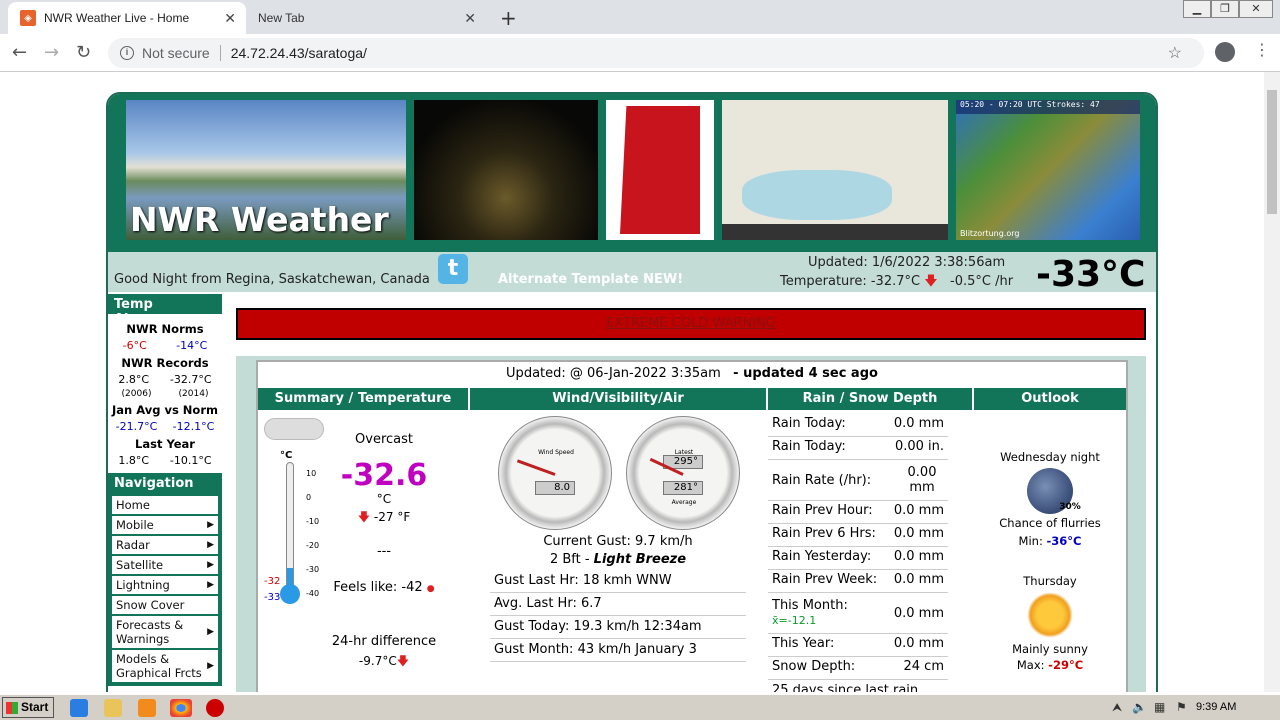 This screenshot has width=1280, height=720. Describe the element at coordinates (1197, 9) in the screenshot. I see `minimize-icon: ▁` at that location.